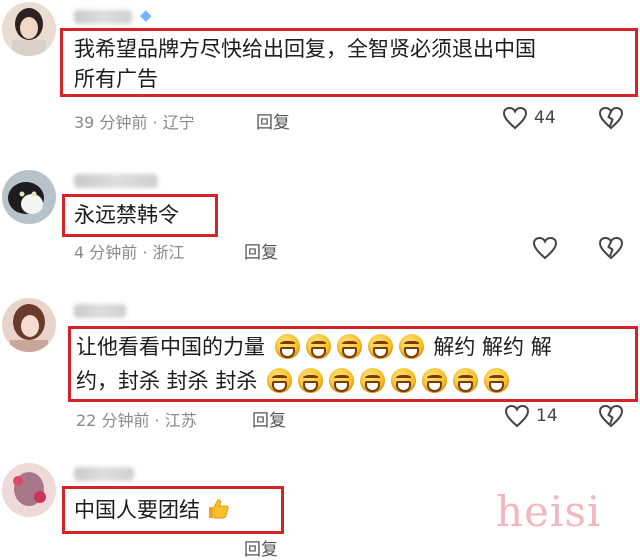 The height and width of the screenshot is (560, 640). I want to click on comment-meta, so click(149, 543).